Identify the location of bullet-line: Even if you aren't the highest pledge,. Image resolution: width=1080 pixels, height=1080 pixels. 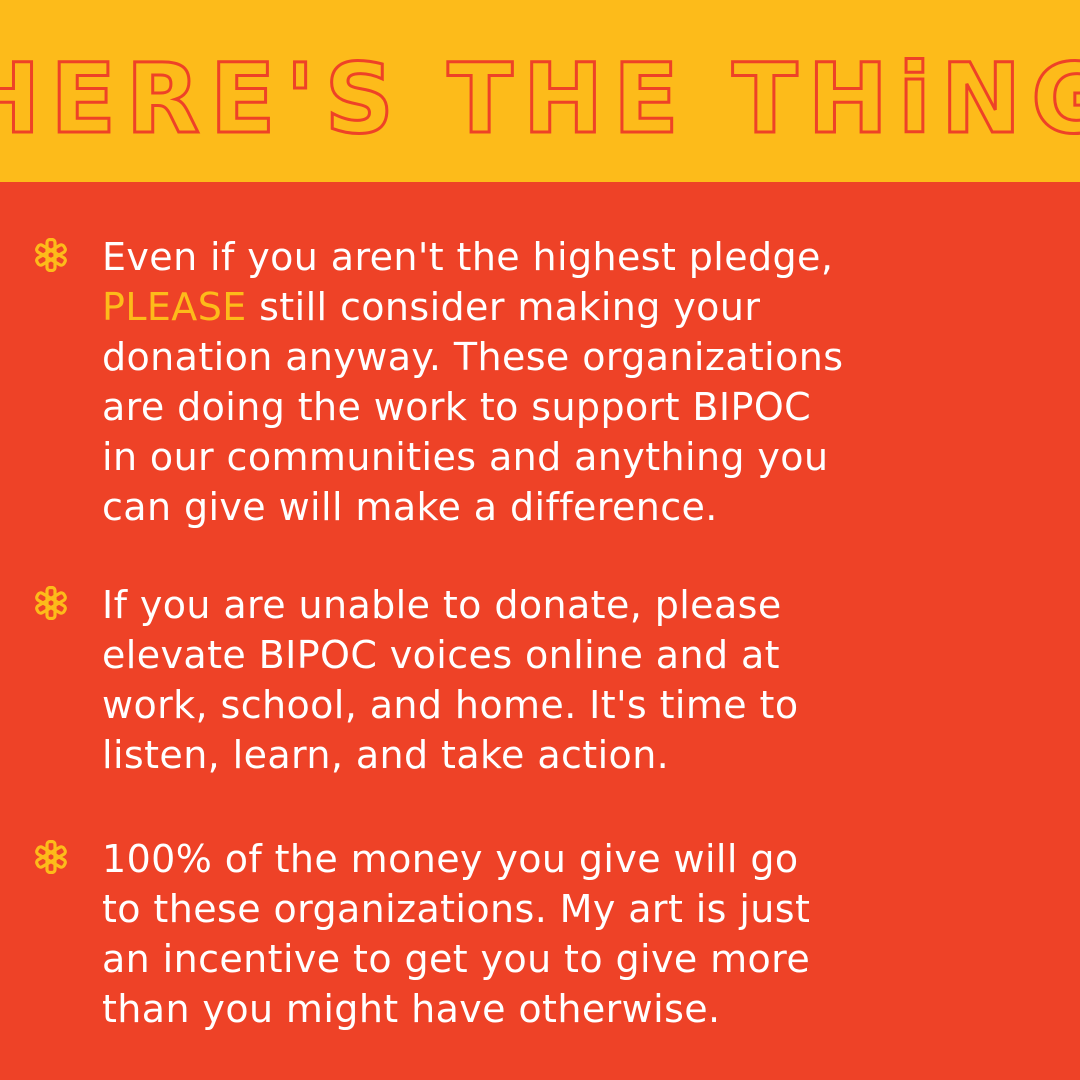
(468, 257).